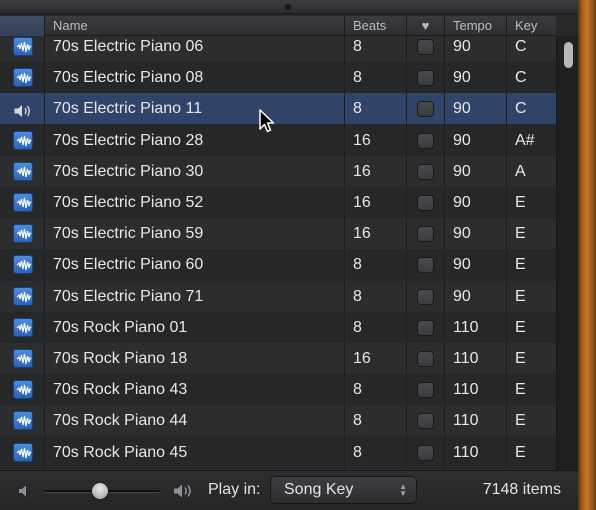 The image size is (596, 510). Describe the element at coordinates (194, 390) in the screenshot. I see `loop-name: 70s Rock Piano 43` at that location.